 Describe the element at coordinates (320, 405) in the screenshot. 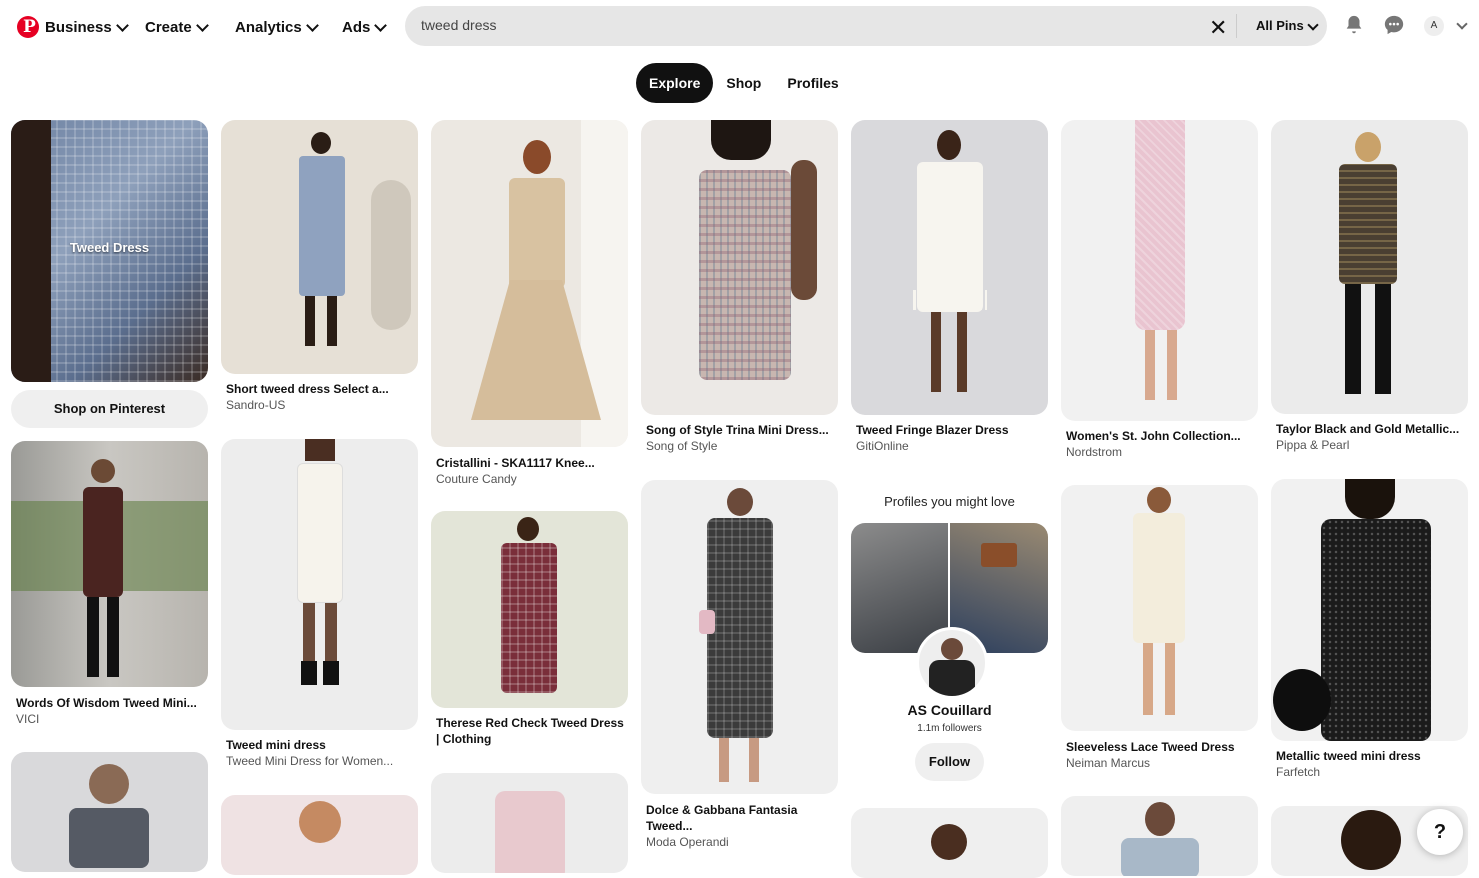

I see `pin-source: Sandro-US` at that location.